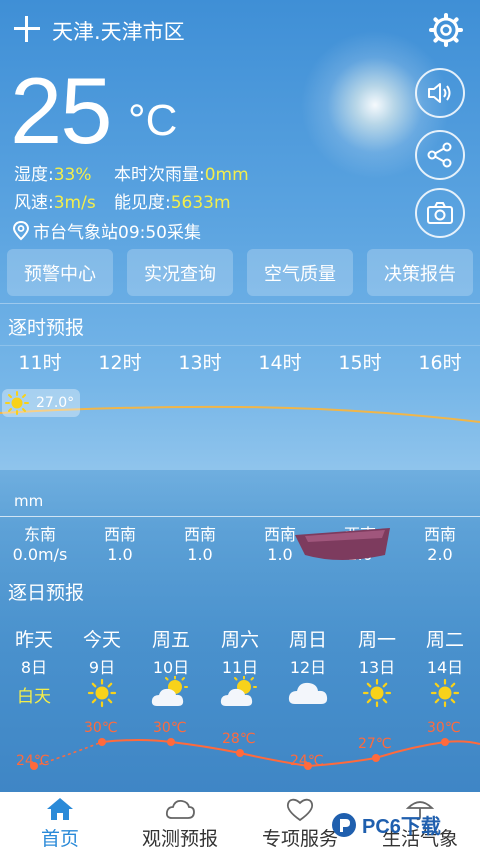 The image size is (480, 854). Describe the element at coordinates (375, 744) in the screenshot. I see `day-high-temp: 27℃` at that location.